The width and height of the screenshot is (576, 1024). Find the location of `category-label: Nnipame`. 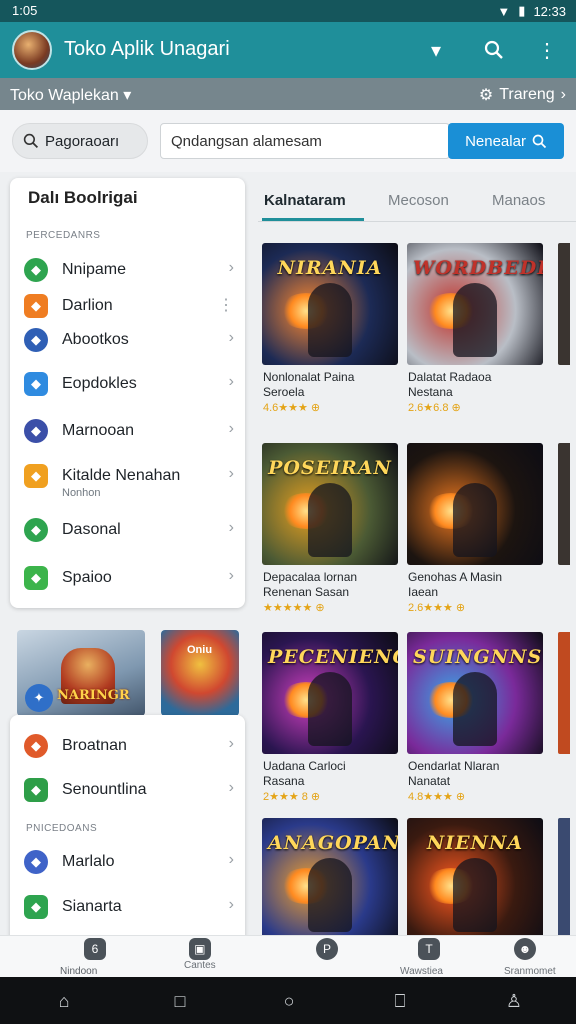

category-label: Nnipame is located at coordinates (94, 269).